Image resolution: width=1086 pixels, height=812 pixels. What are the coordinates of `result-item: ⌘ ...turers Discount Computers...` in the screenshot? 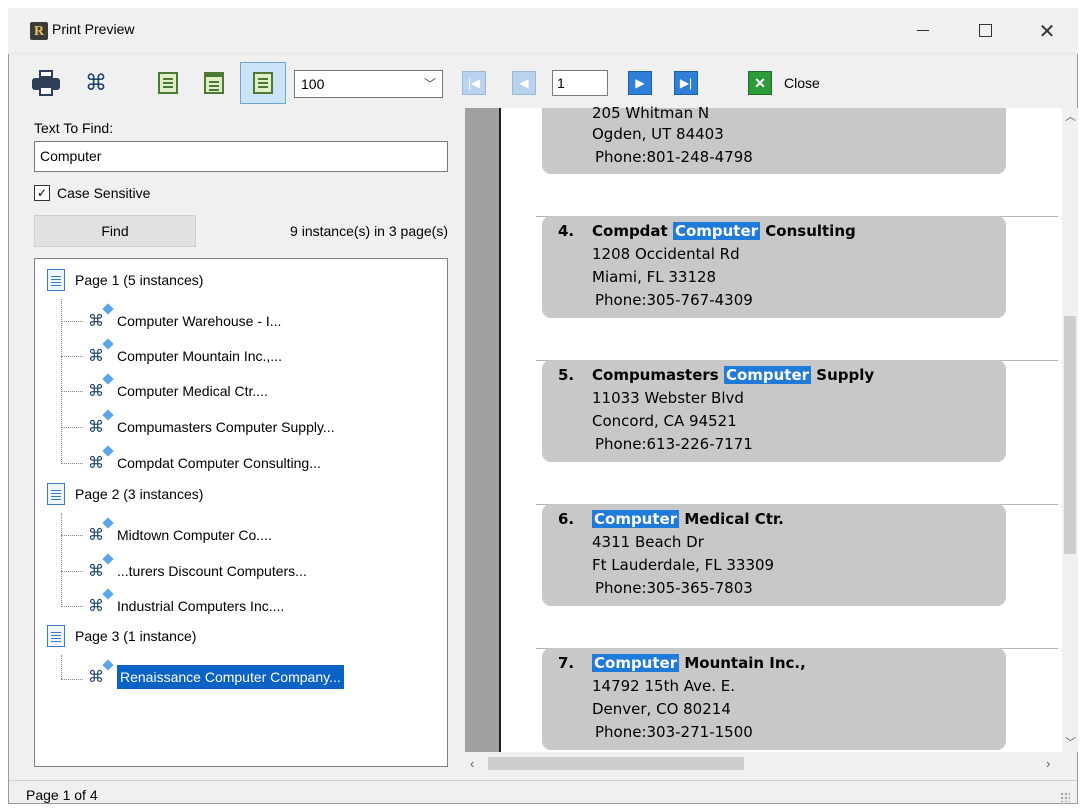 It's located at (196, 571).